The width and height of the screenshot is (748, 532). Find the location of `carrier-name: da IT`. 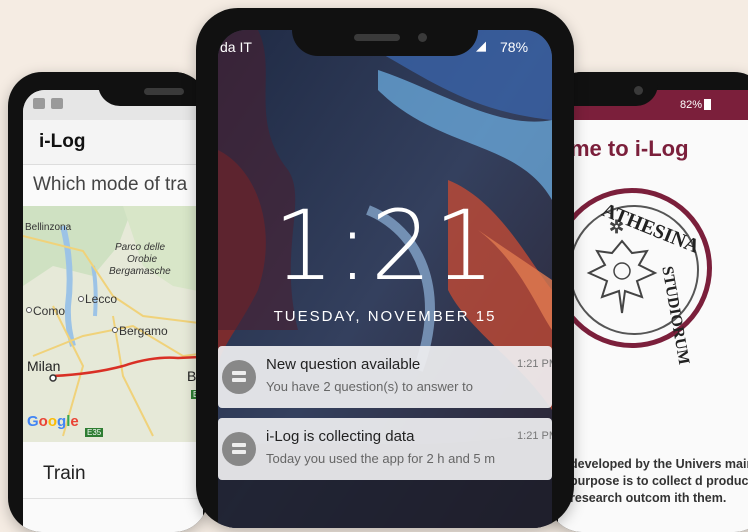

carrier-name: da IT is located at coordinates (236, 47).